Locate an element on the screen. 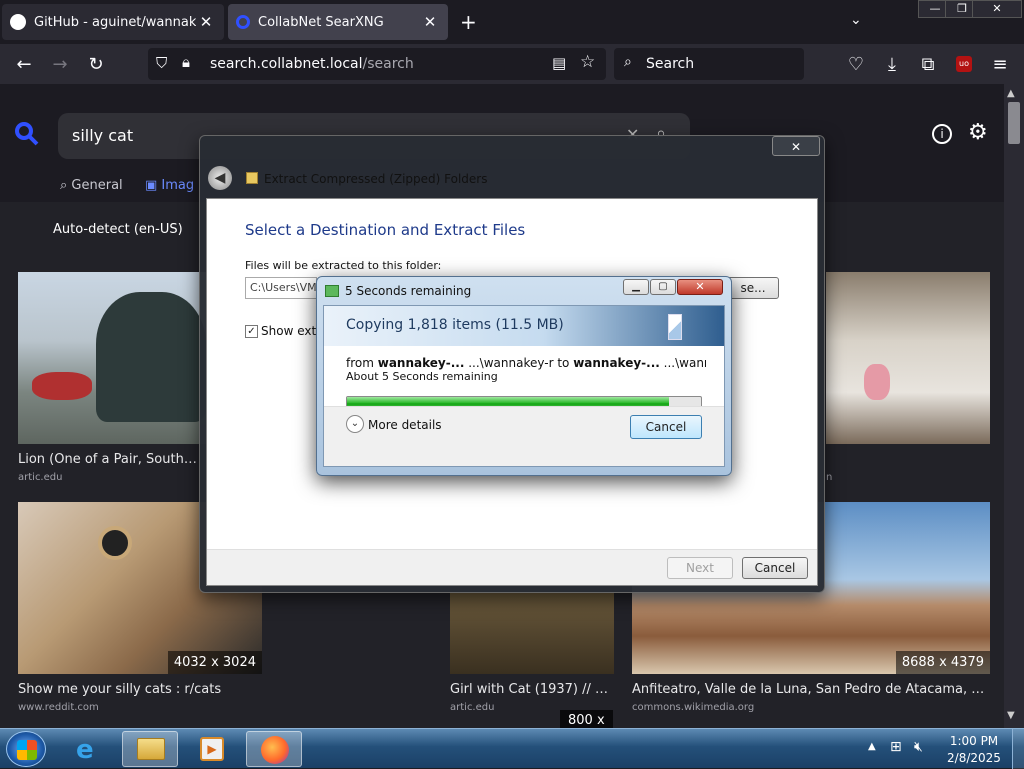 This screenshot has height=769, width=1024. result-thumbnail-girl-with-cat is located at coordinates (532, 633).